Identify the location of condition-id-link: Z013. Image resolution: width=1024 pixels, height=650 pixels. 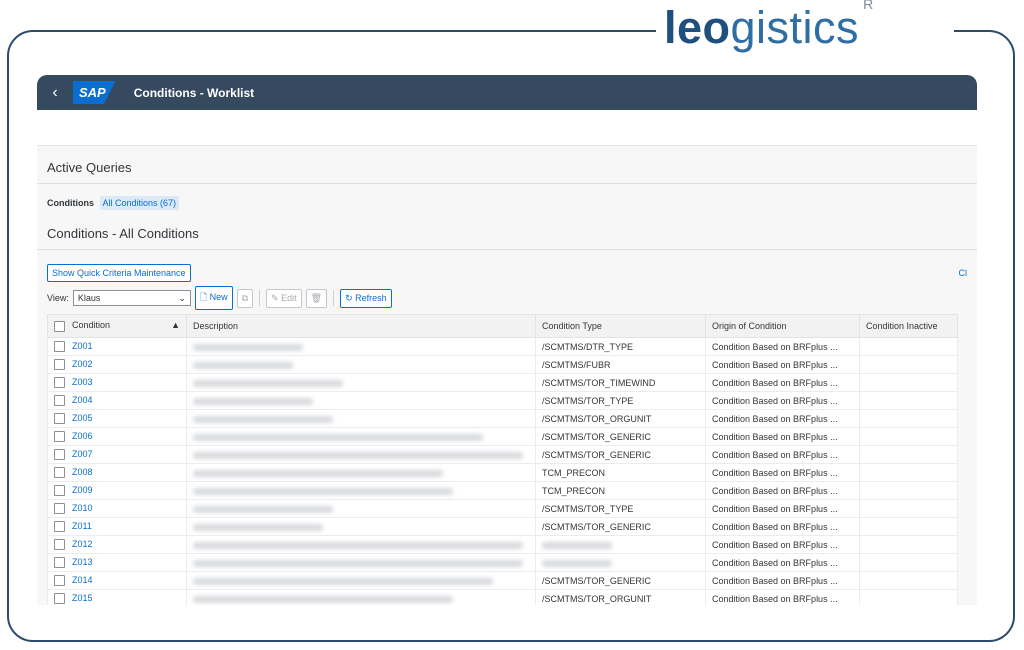
(82, 562).